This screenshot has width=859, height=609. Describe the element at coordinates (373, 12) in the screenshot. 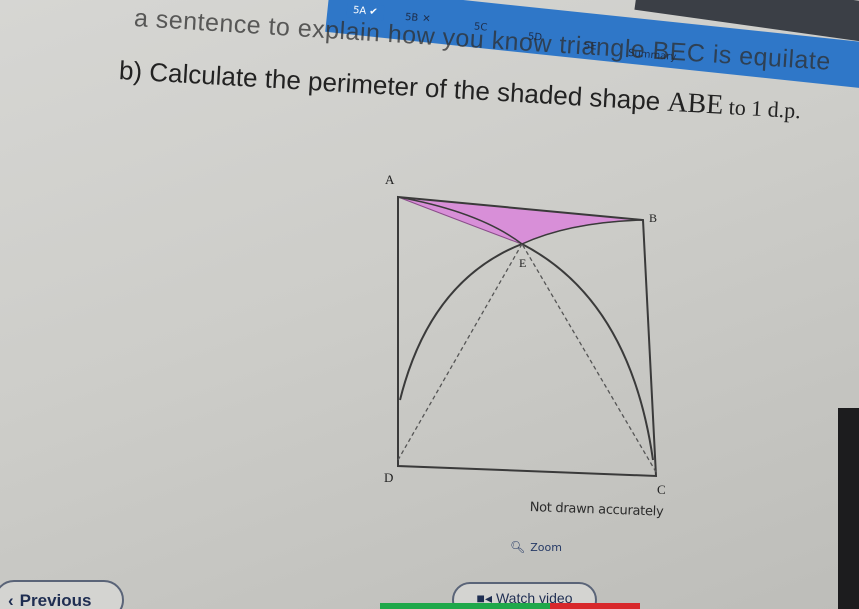

I see `check-icon: ✔` at that location.